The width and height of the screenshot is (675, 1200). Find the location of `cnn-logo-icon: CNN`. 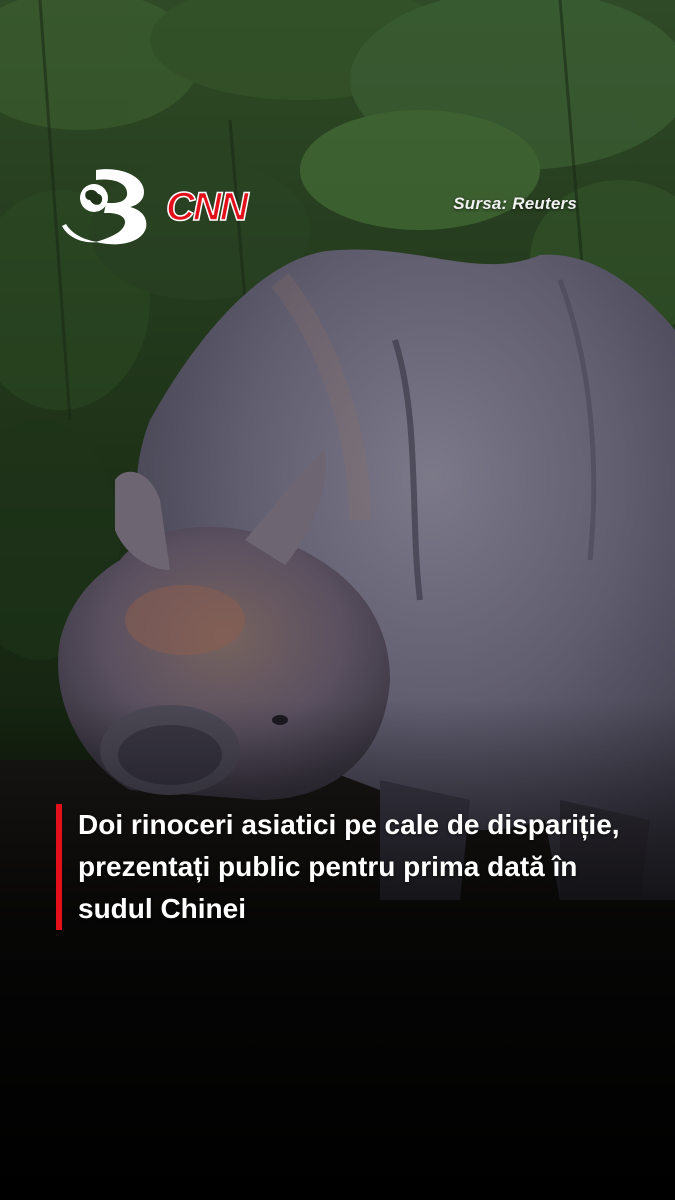

cnn-logo-icon: CNN is located at coordinates (208, 207).